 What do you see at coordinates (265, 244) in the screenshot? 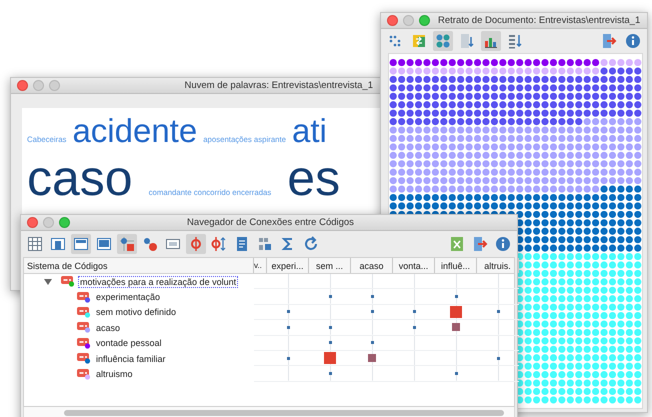
I see `matrix-icon` at bounding box center [265, 244].